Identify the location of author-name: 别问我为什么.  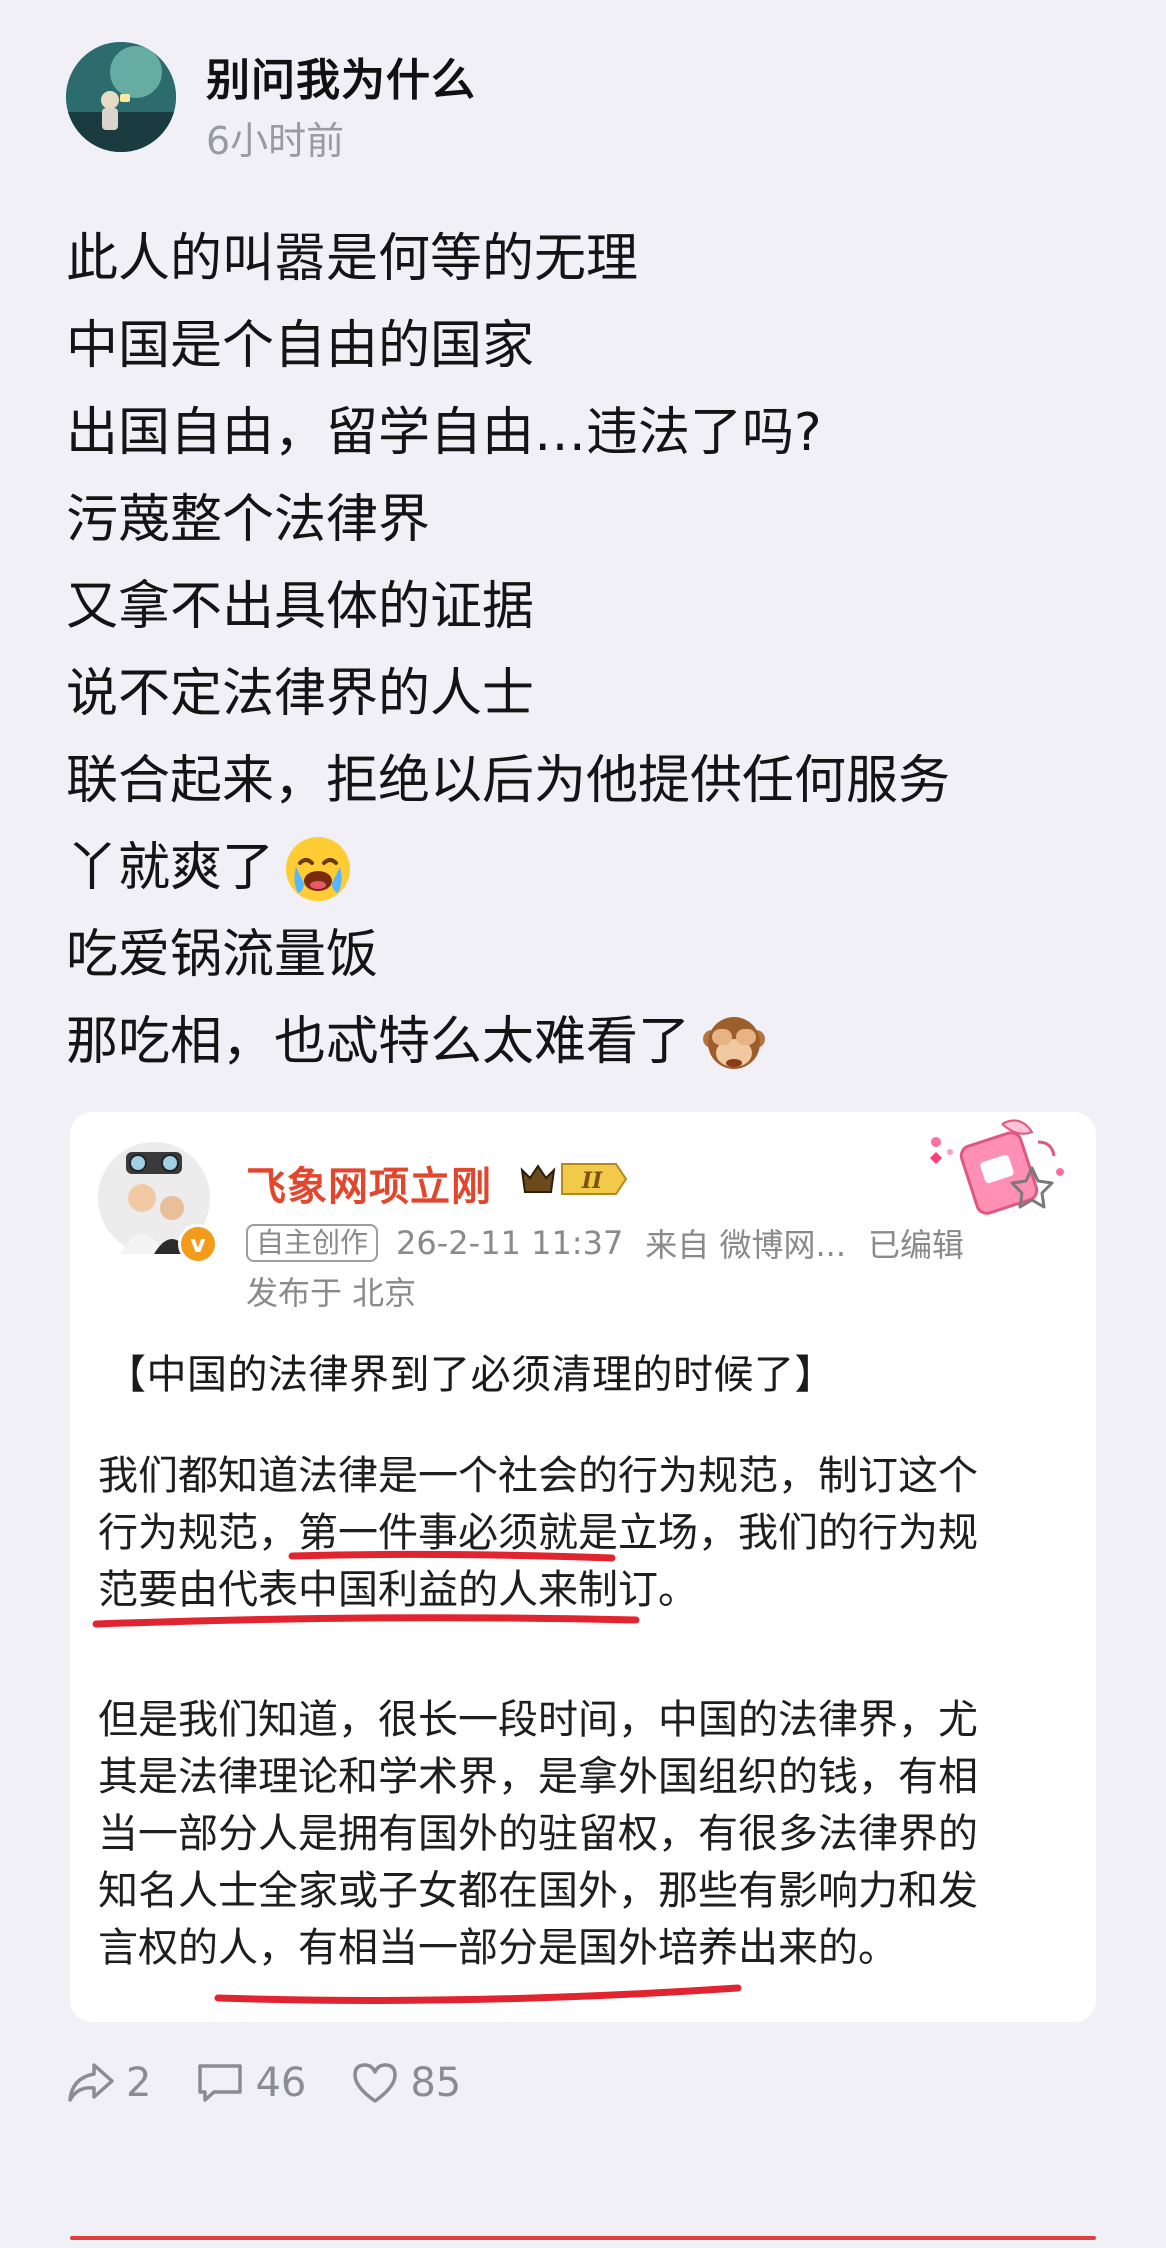
(341, 76).